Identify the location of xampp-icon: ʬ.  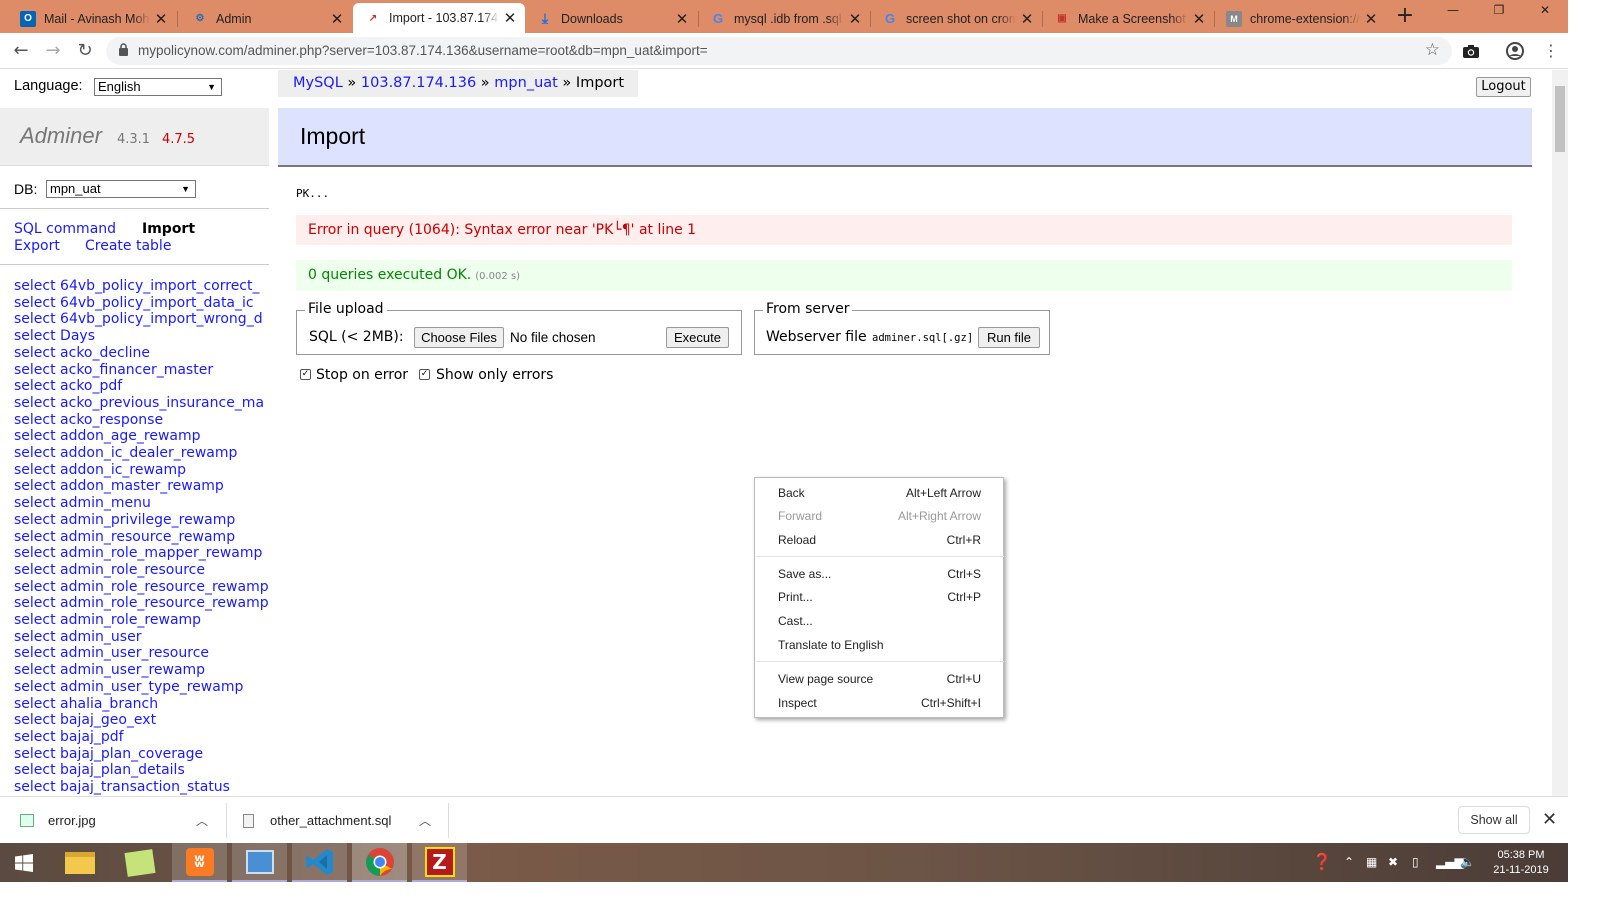
(199, 862).